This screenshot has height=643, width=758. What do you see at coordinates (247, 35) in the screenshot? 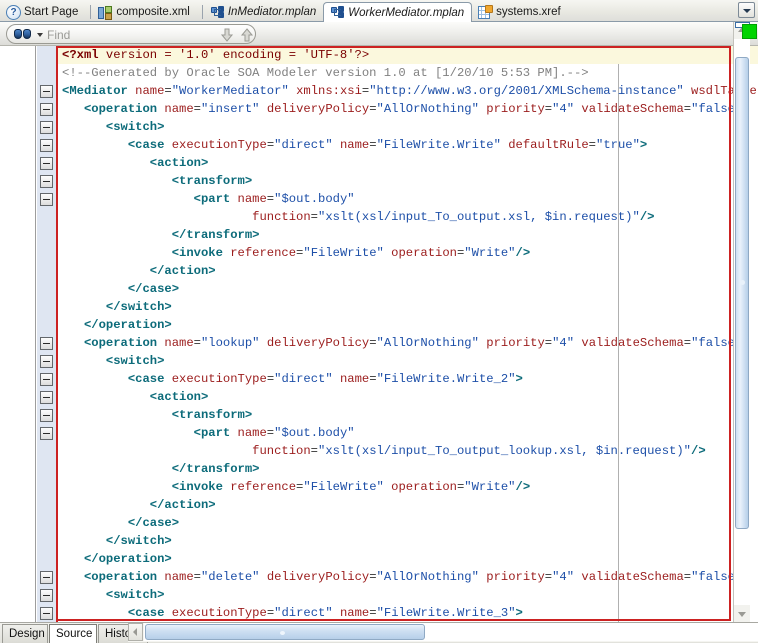
I see `arrow-up-icon` at bounding box center [247, 35].